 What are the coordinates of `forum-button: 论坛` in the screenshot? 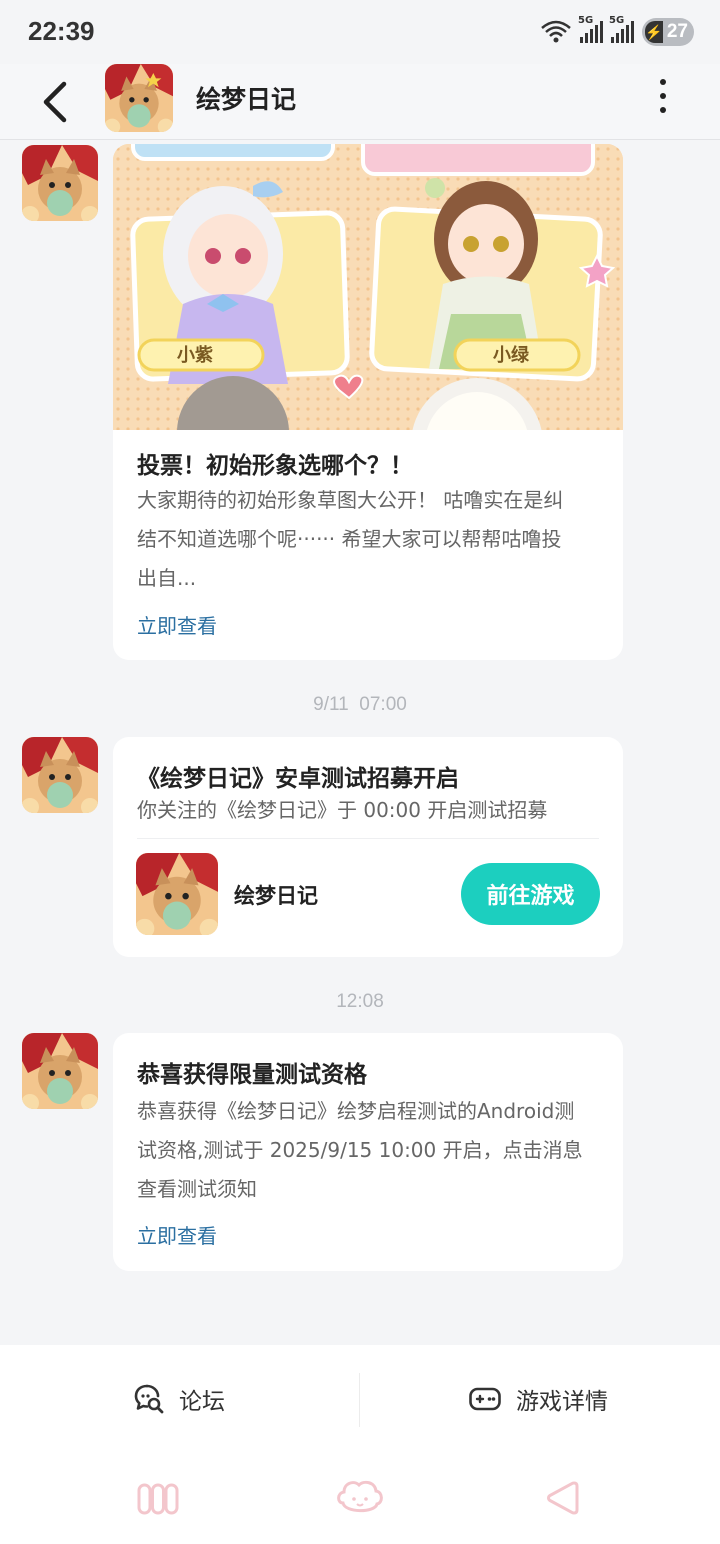 It's located at (179, 1399).